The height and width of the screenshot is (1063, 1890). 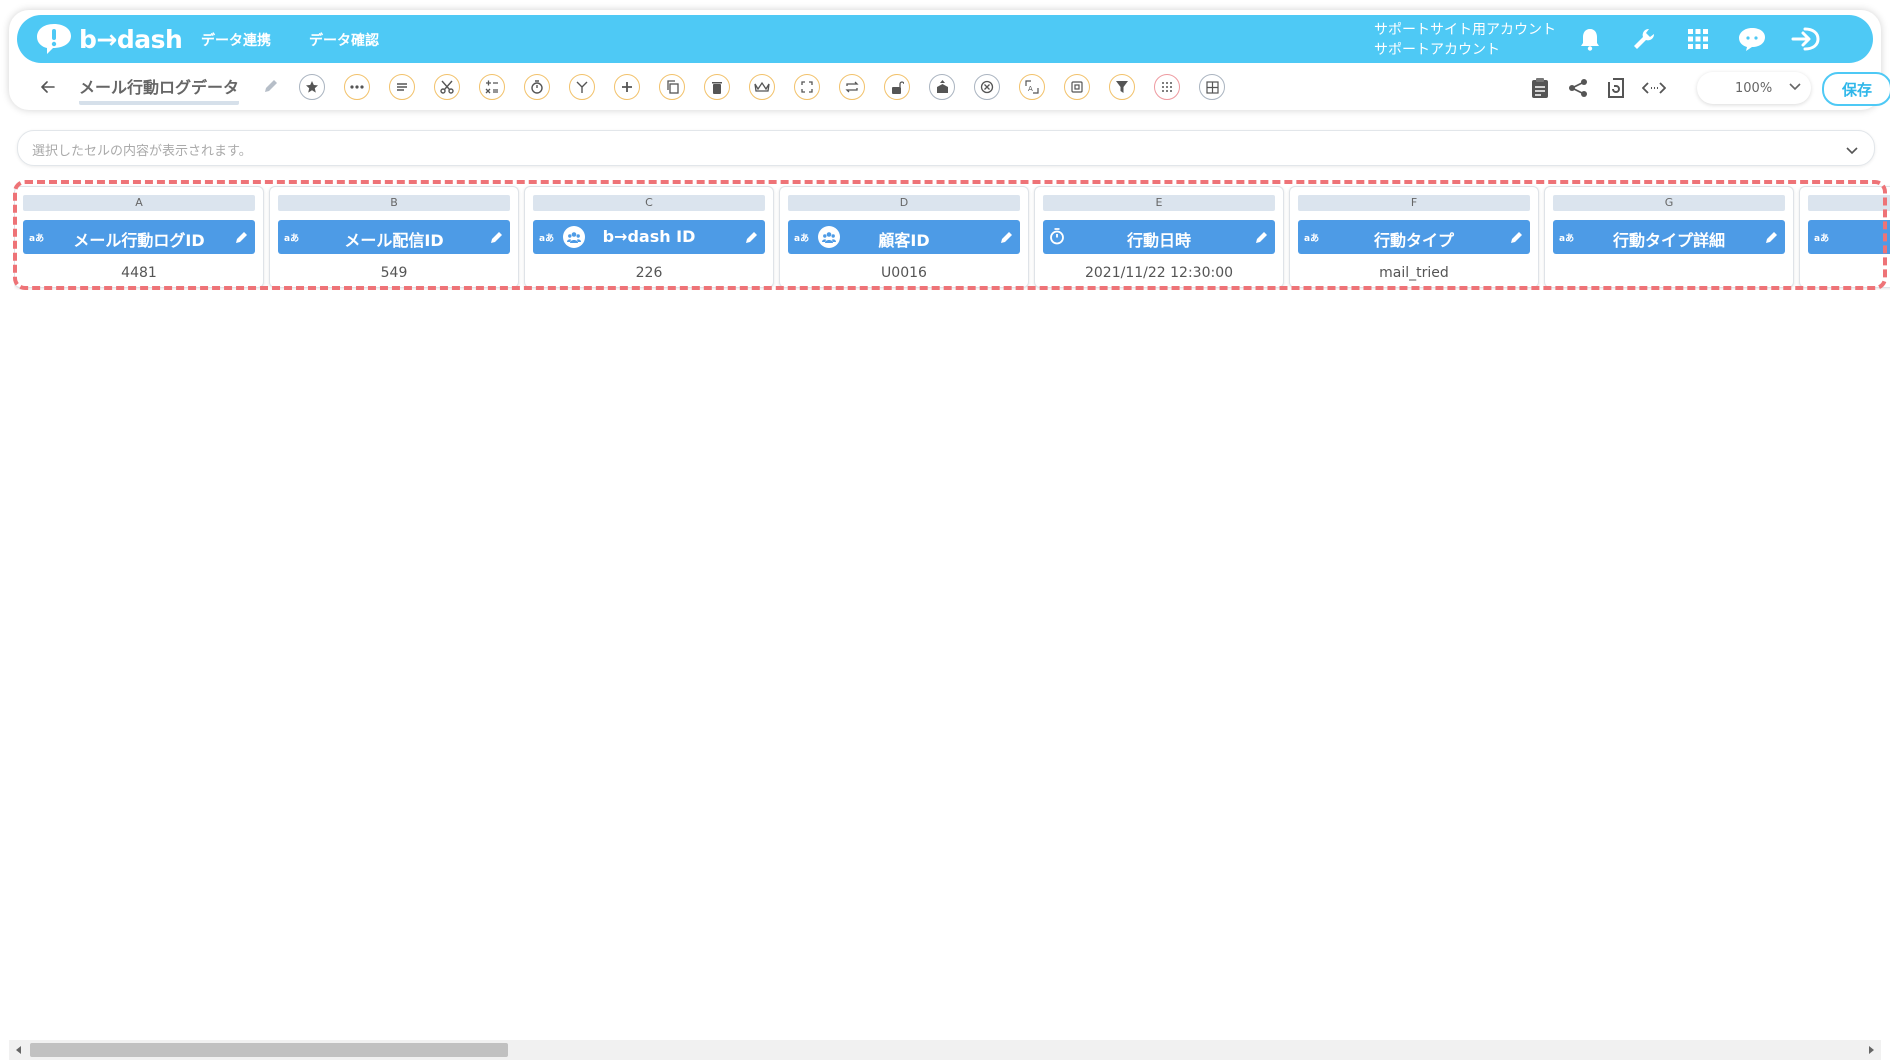 I want to click on logo-bubble-icon, so click(x=54, y=39).